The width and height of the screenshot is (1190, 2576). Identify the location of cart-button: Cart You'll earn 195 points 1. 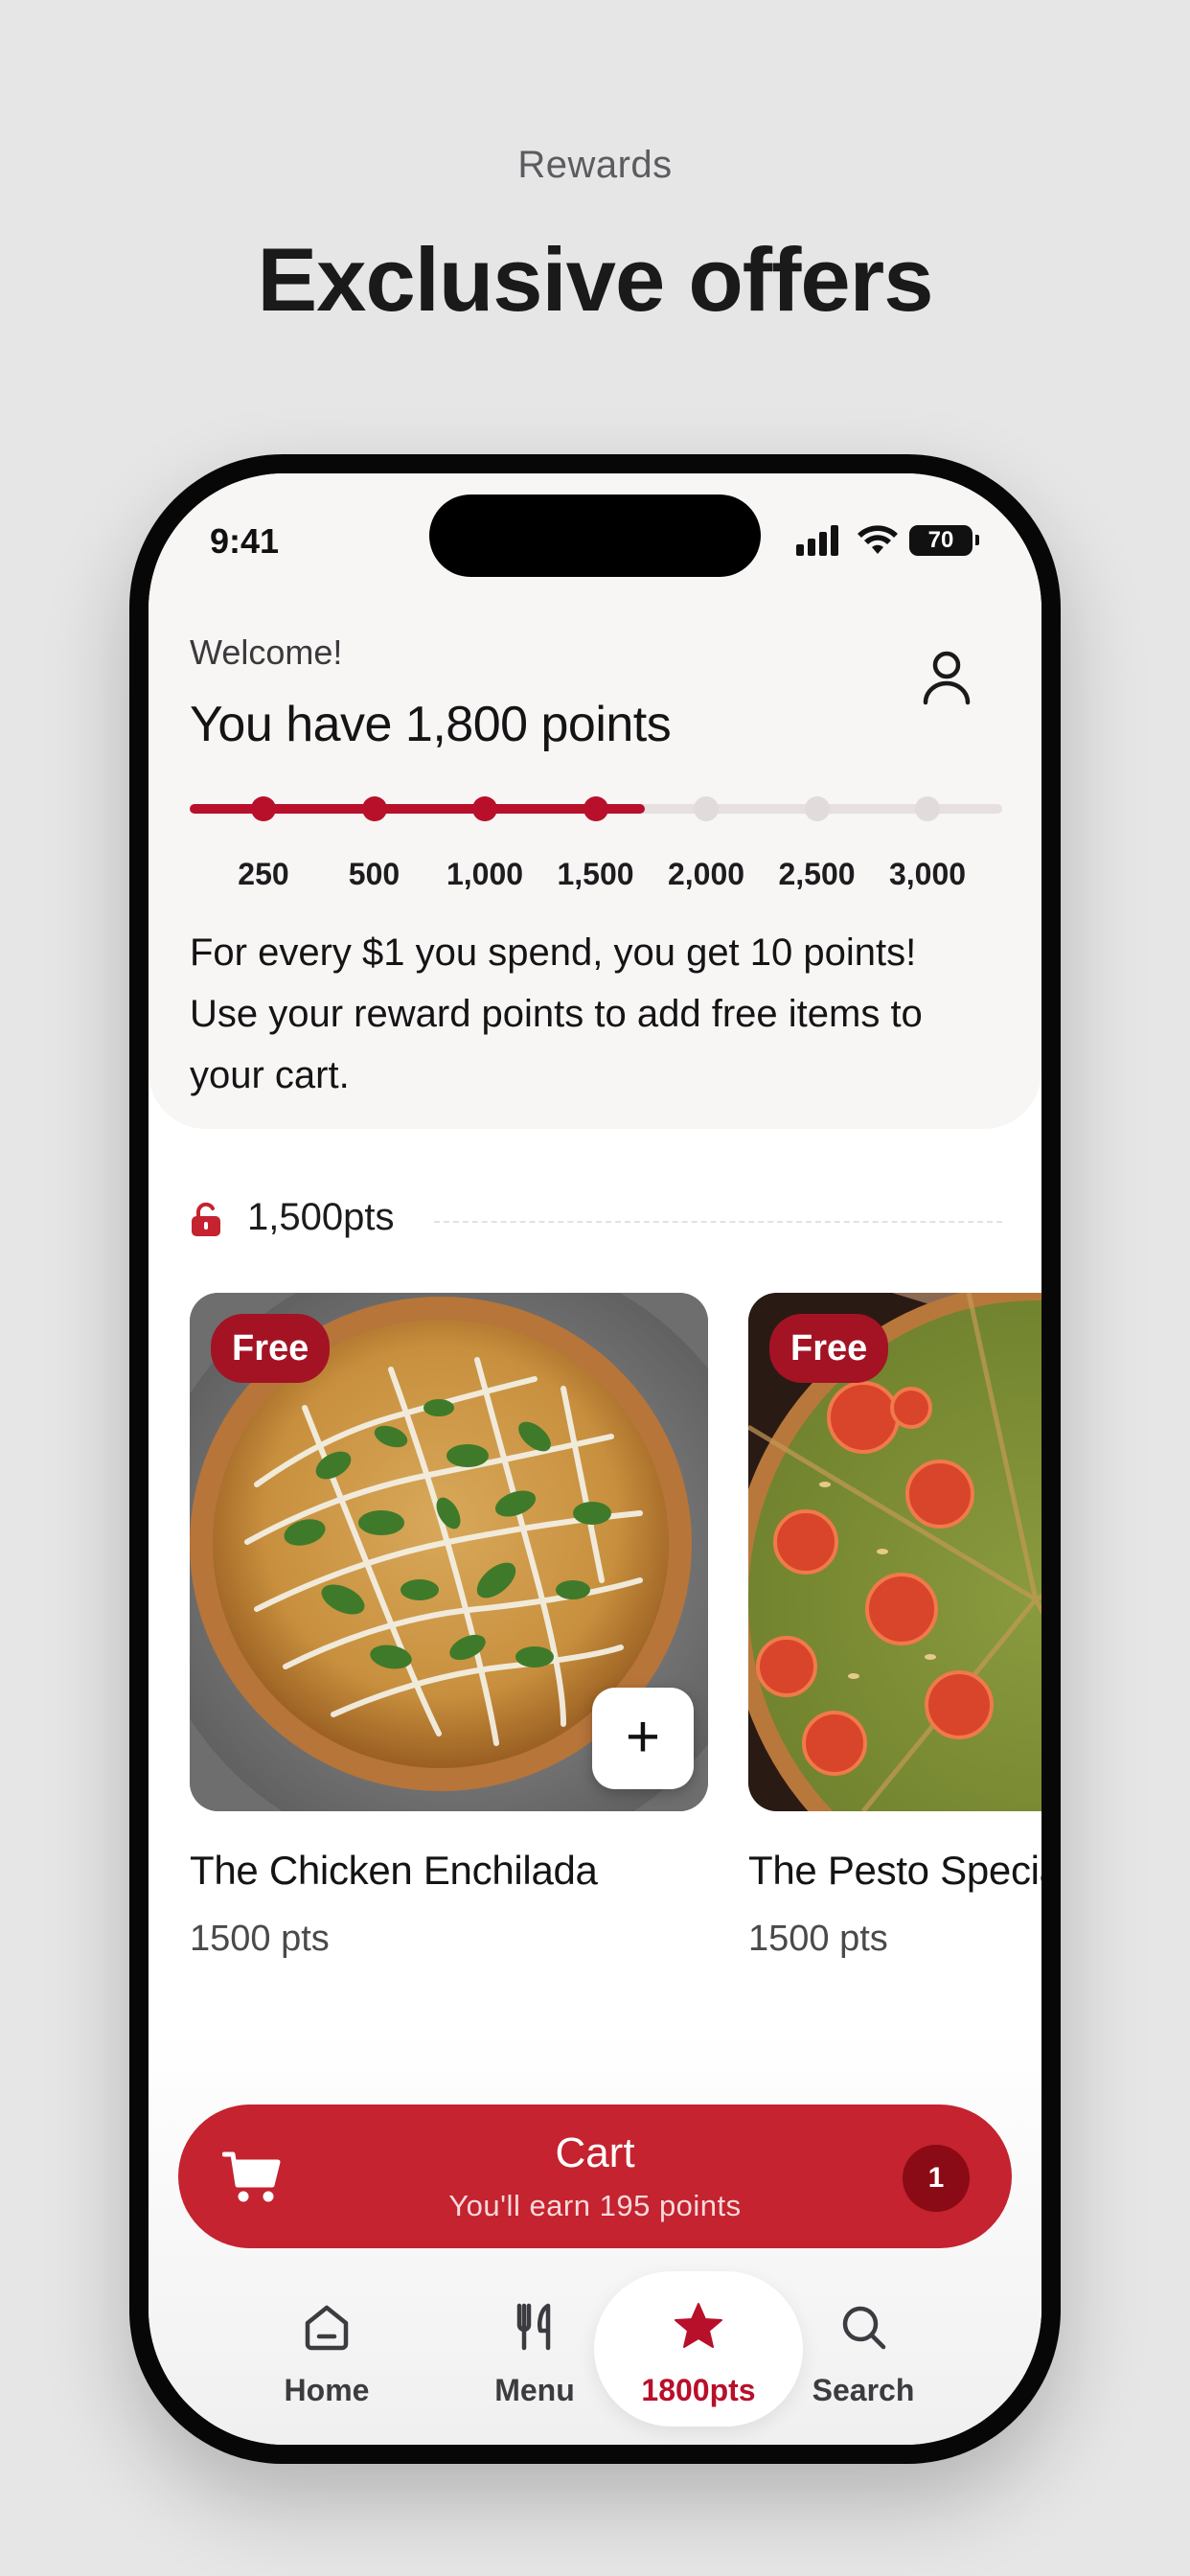
(595, 2176).